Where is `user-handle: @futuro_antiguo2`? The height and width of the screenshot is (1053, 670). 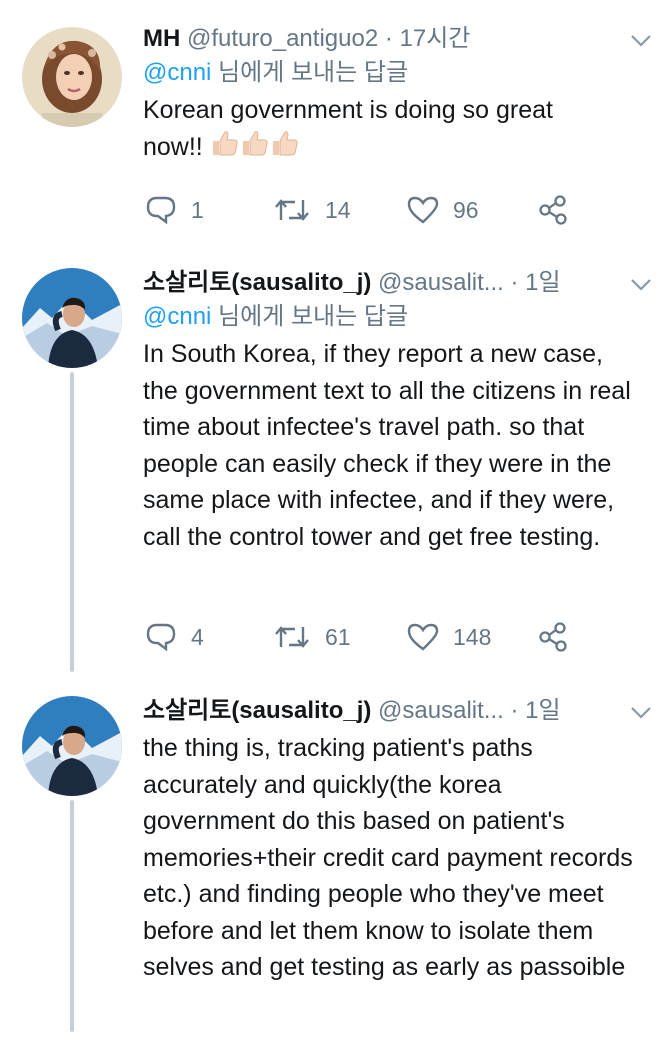
user-handle: @futuro_antiguo2 is located at coordinates (282, 38).